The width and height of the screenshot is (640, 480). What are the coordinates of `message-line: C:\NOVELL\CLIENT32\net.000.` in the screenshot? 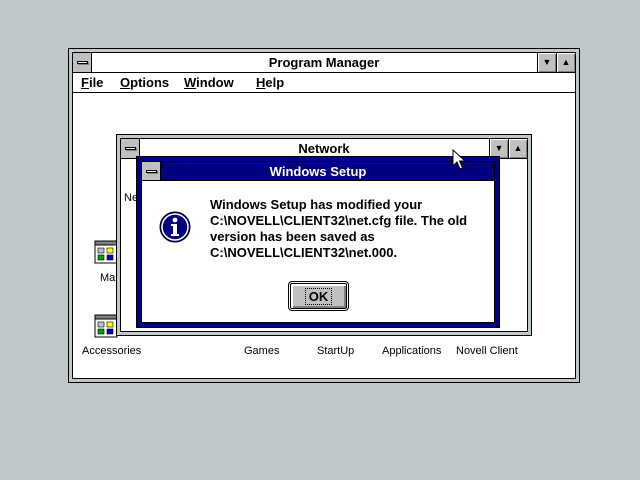 It's located at (304, 252).